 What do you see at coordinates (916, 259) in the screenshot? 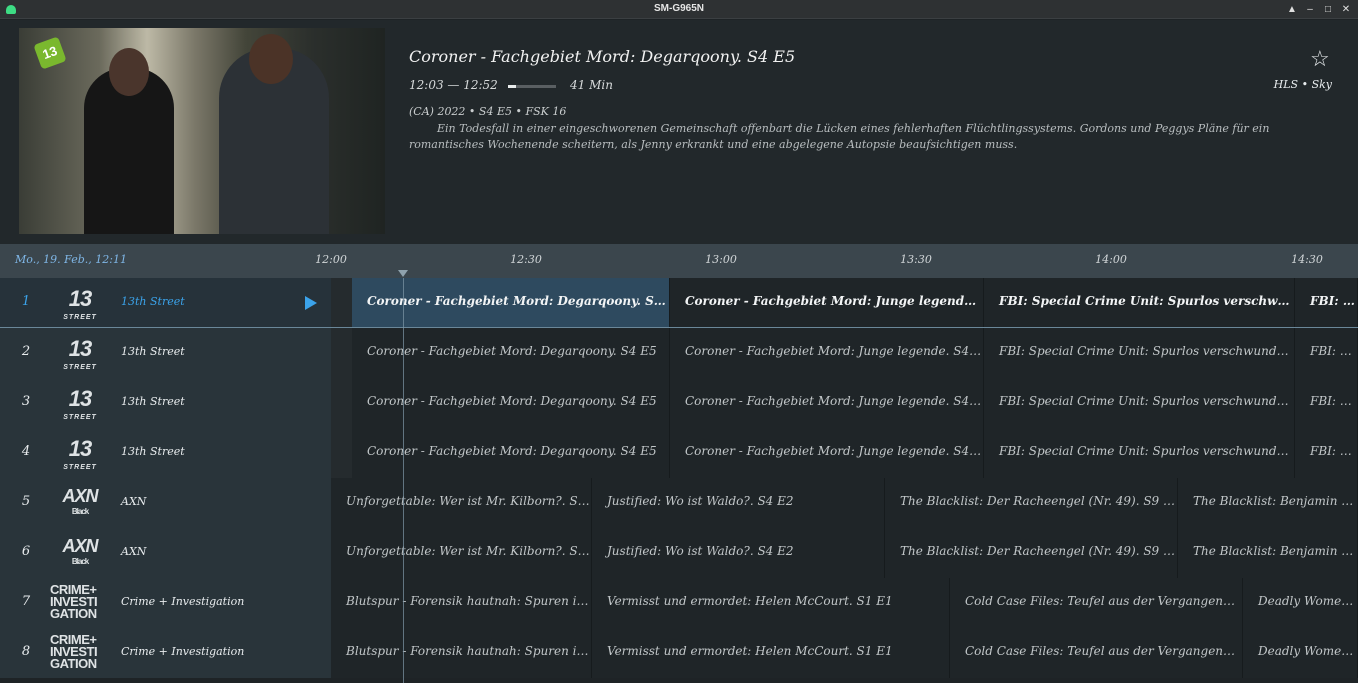
I see `time-tick: 13:30` at bounding box center [916, 259].